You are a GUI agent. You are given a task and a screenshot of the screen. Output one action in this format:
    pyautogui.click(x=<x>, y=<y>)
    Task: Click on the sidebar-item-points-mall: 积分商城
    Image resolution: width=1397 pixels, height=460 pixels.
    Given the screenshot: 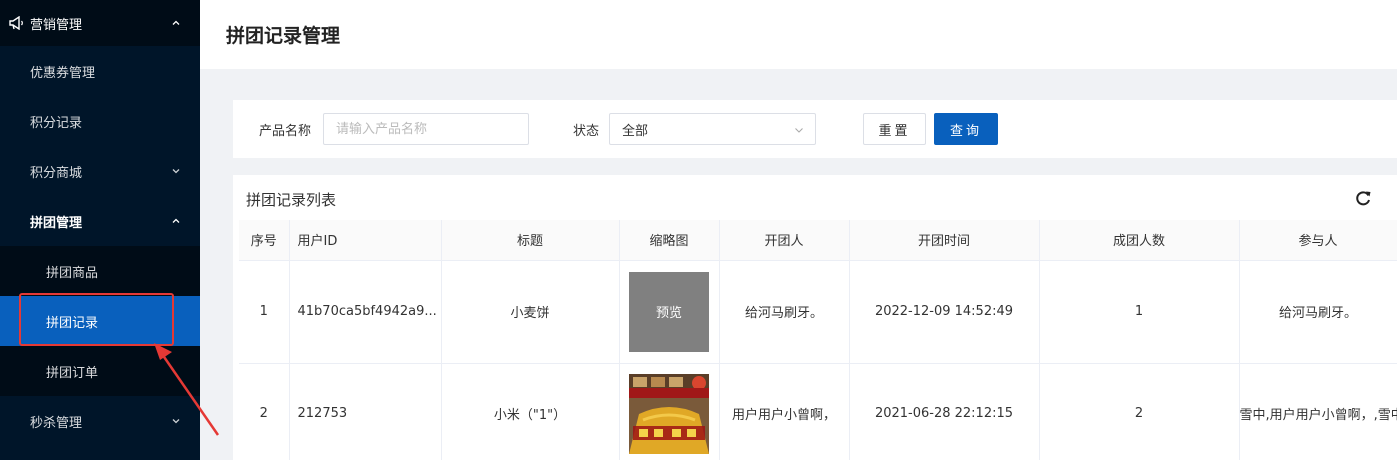 What is the action you would take?
    pyautogui.click(x=100, y=171)
    